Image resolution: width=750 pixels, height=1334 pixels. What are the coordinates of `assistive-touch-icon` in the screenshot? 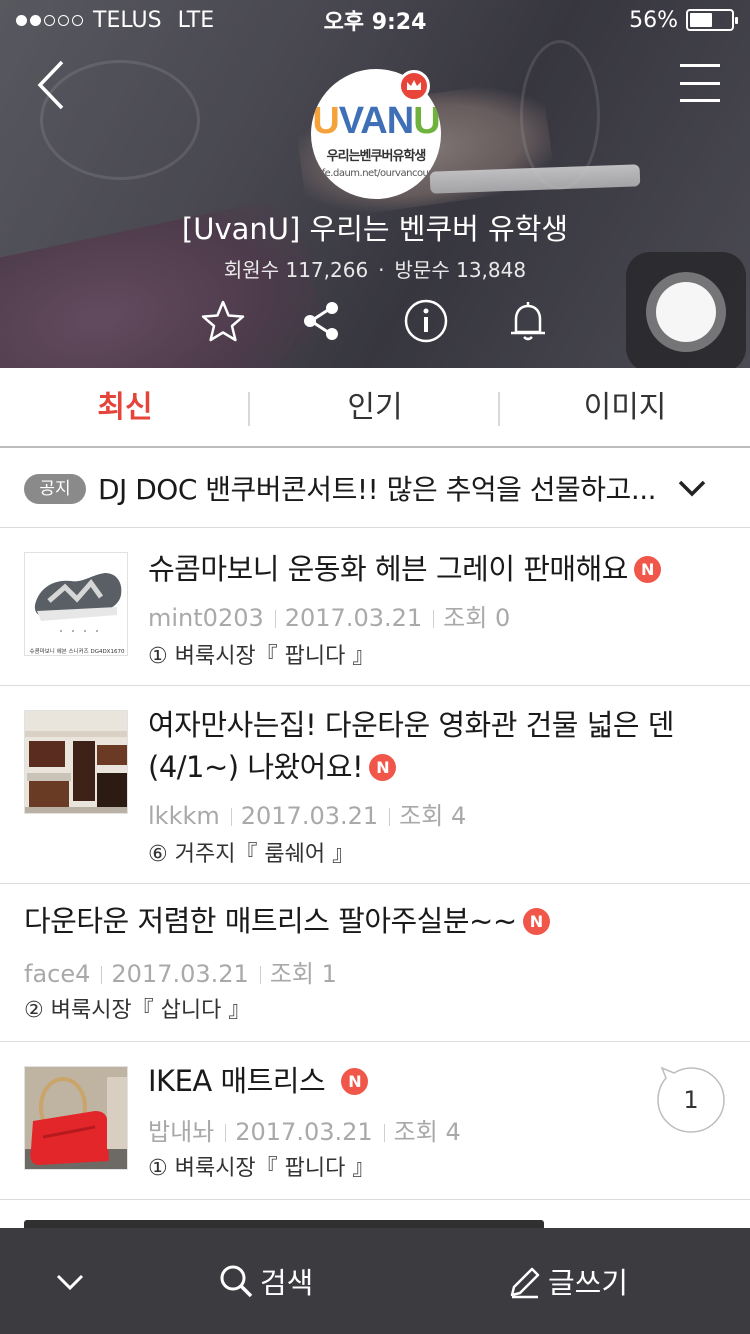 It's located at (686, 312).